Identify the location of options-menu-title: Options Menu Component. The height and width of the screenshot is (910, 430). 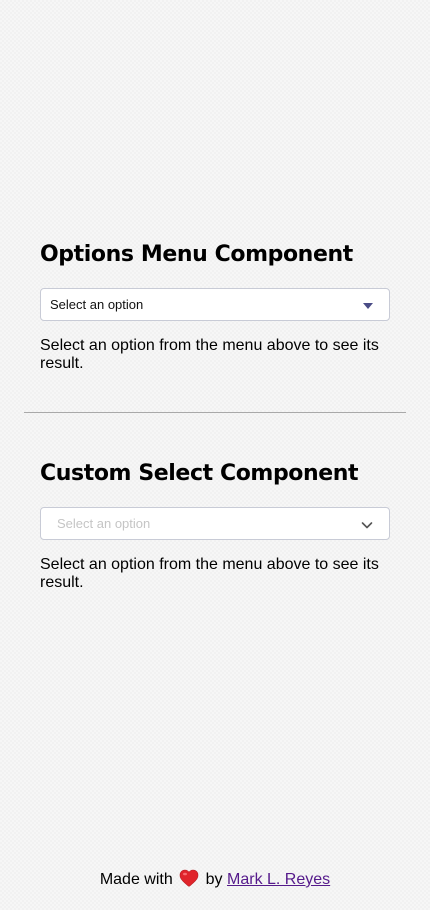
(196, 254).